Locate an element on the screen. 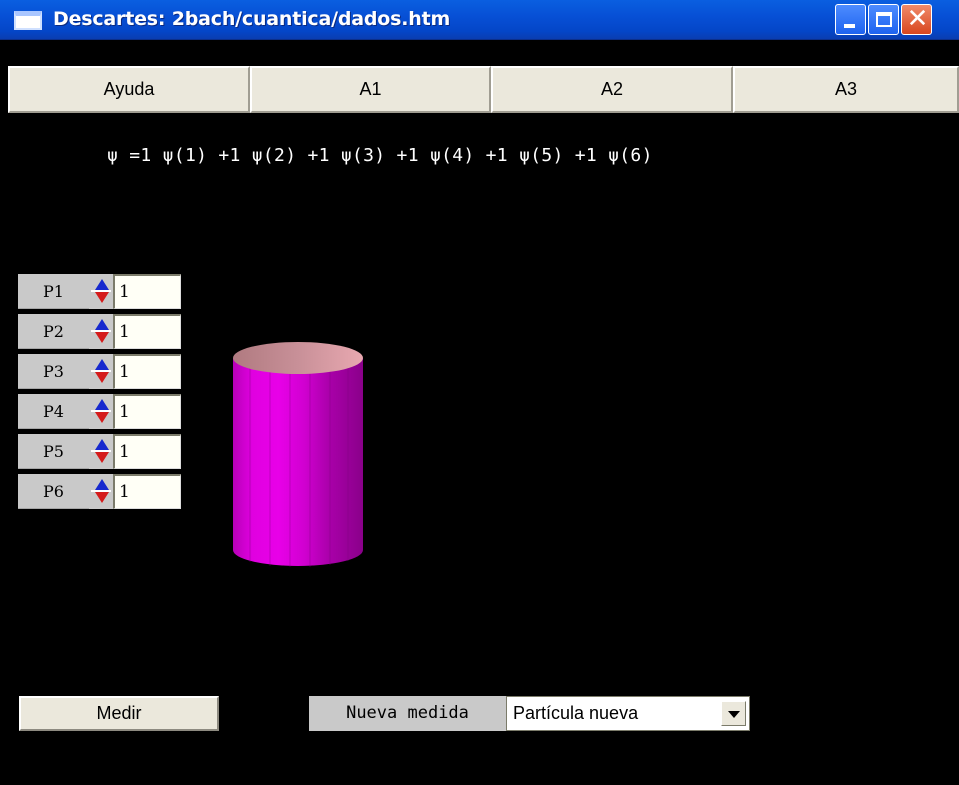  cylinder-top is located at coordinates (298, 358).